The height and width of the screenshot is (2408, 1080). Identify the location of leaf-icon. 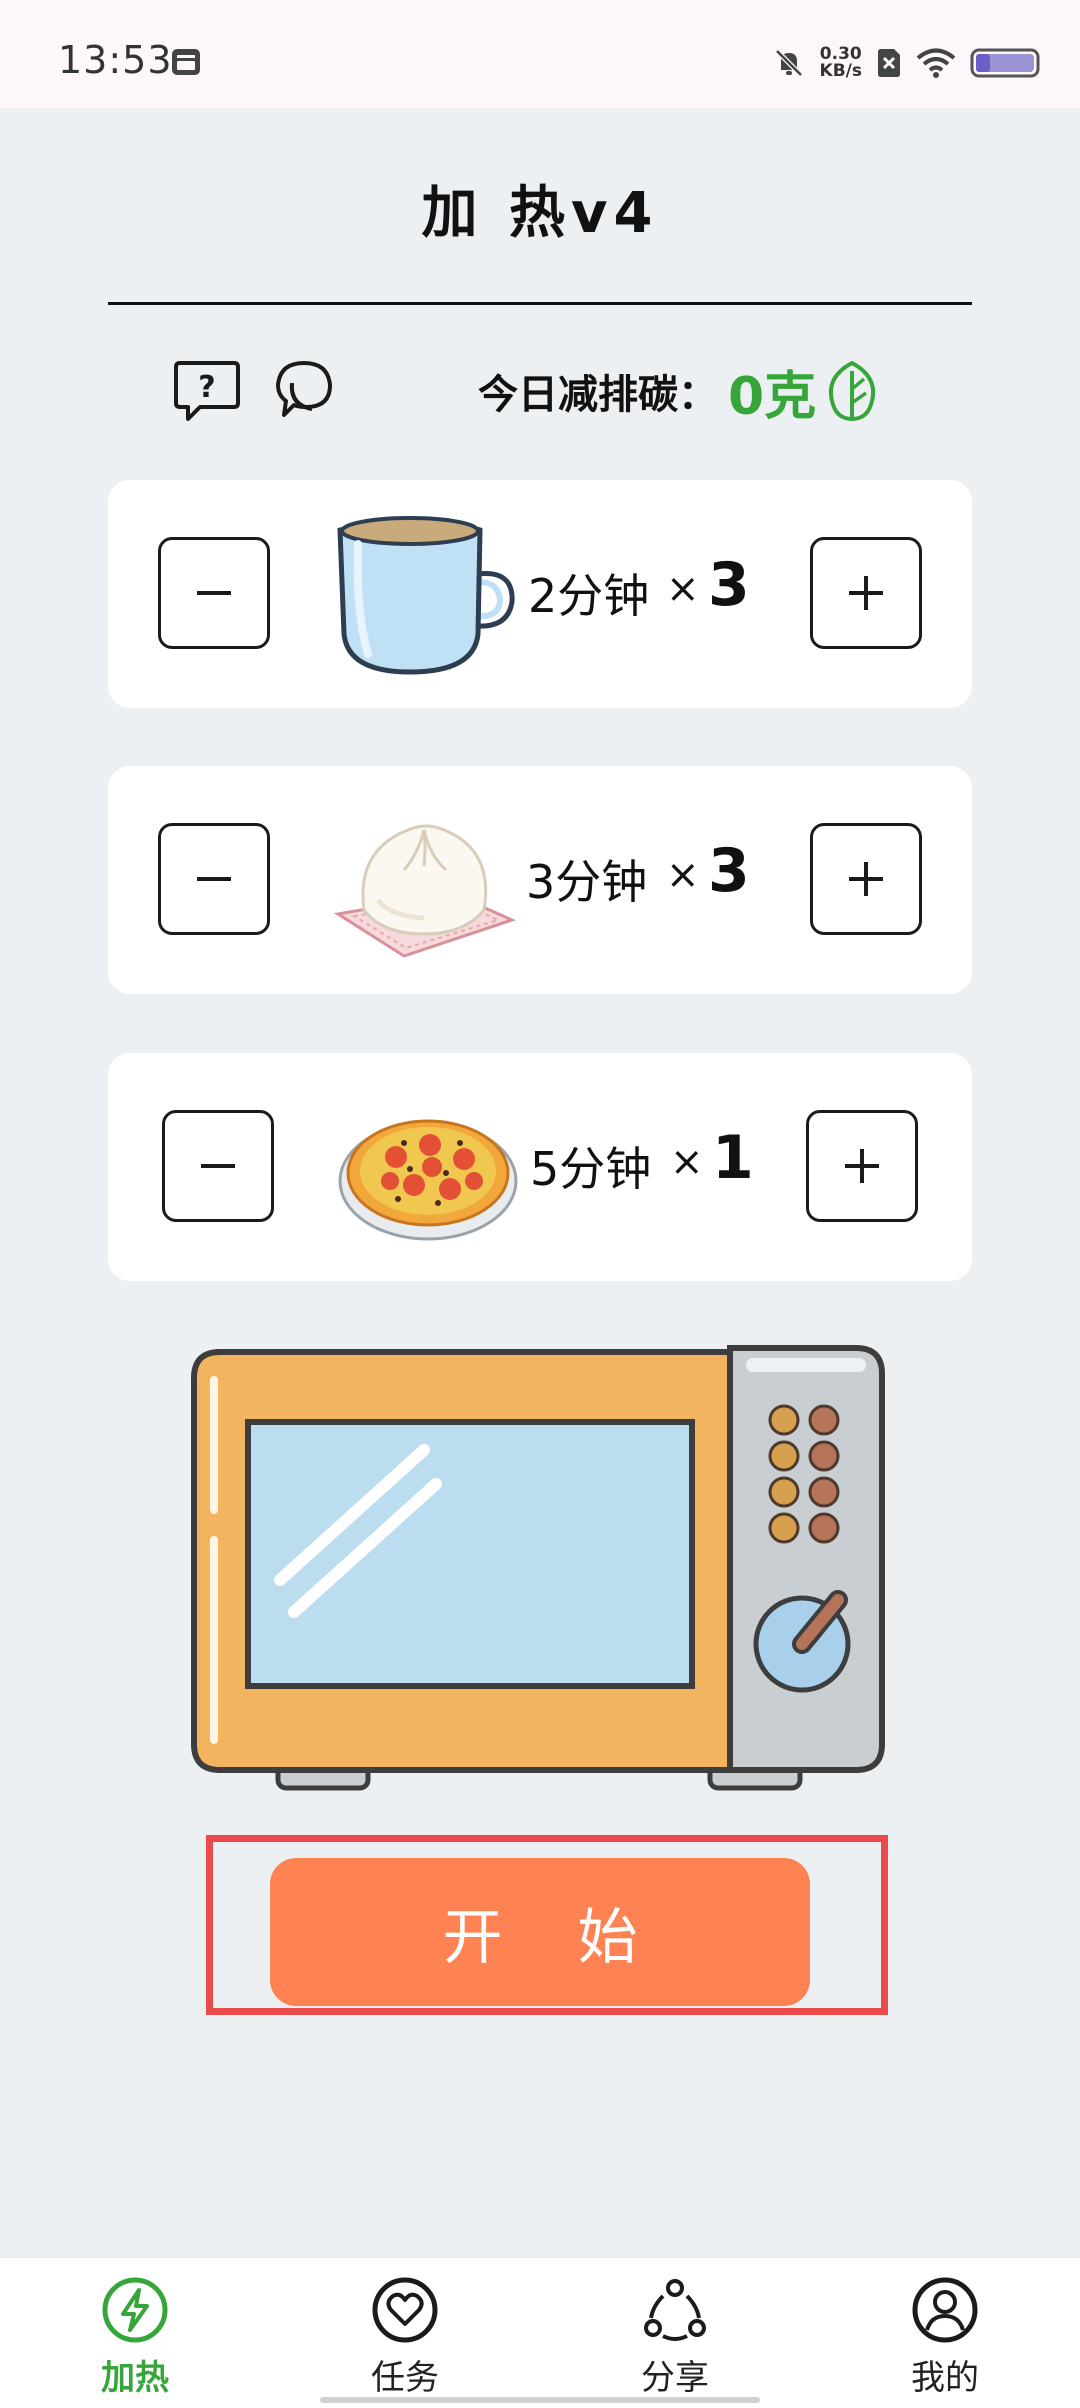
(852, 391).